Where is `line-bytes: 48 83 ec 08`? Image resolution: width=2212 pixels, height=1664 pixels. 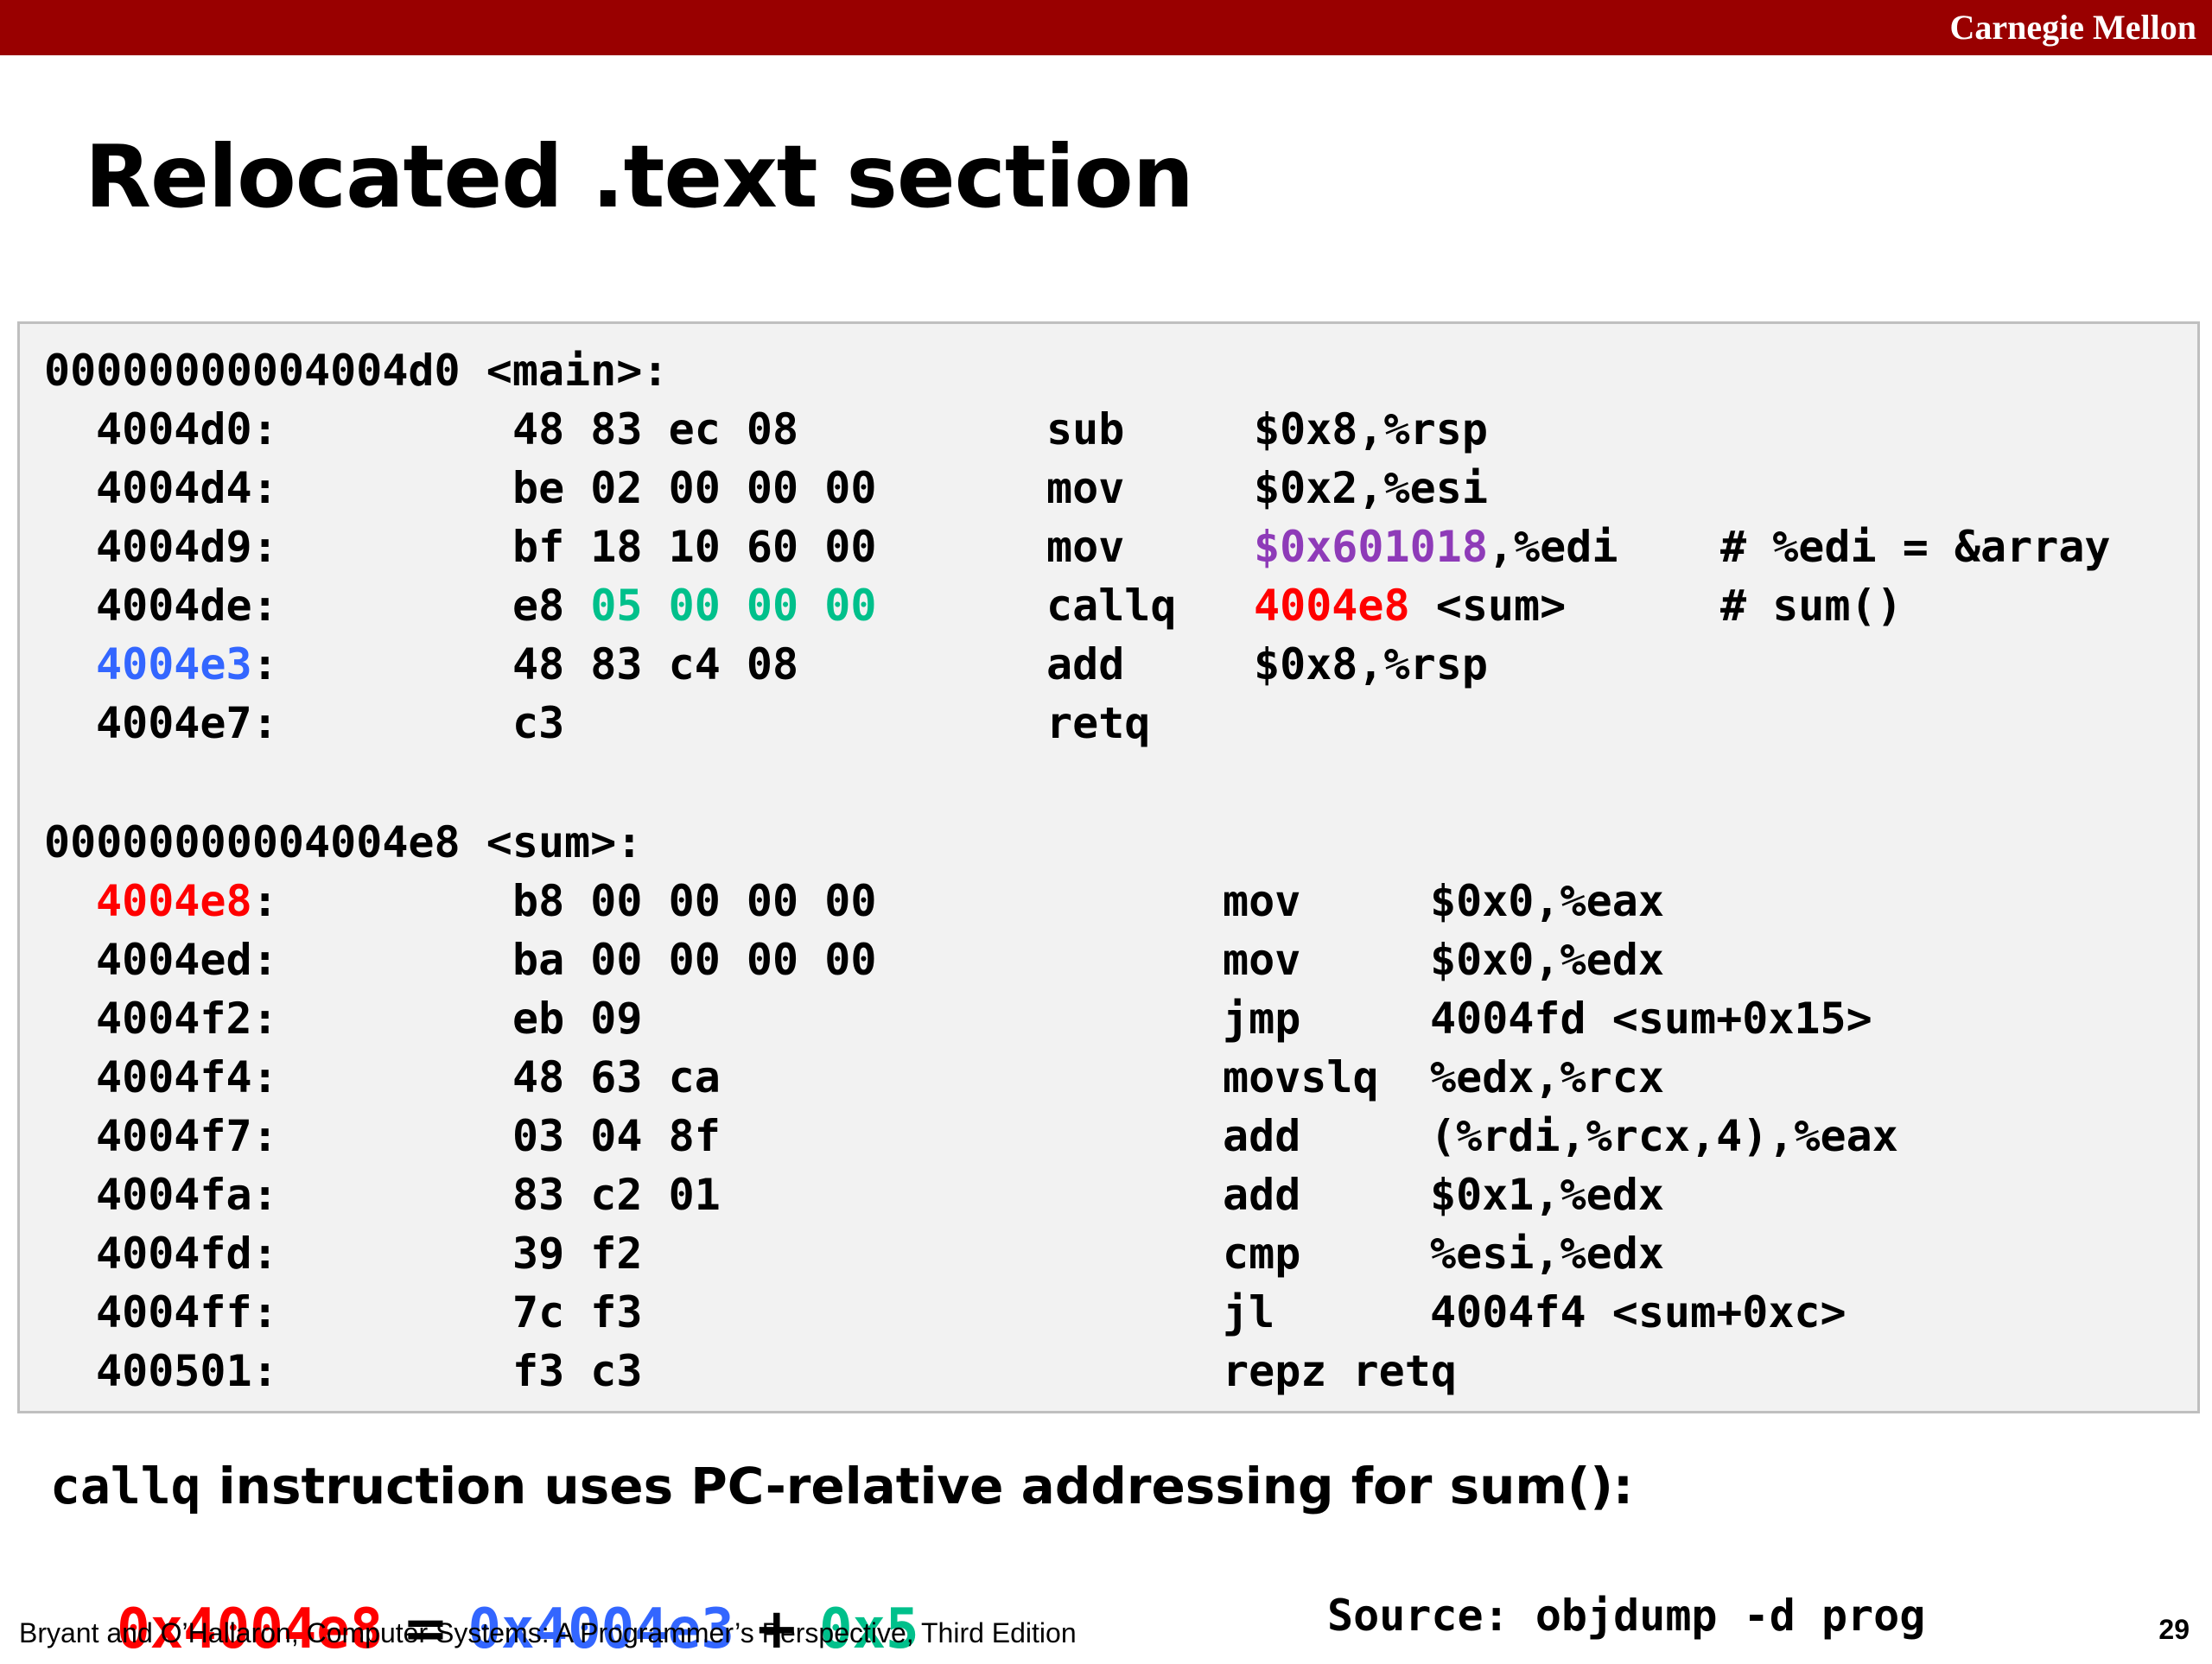 line-bytes: 48 83 ec 08 is located at coordinates (655, 429).